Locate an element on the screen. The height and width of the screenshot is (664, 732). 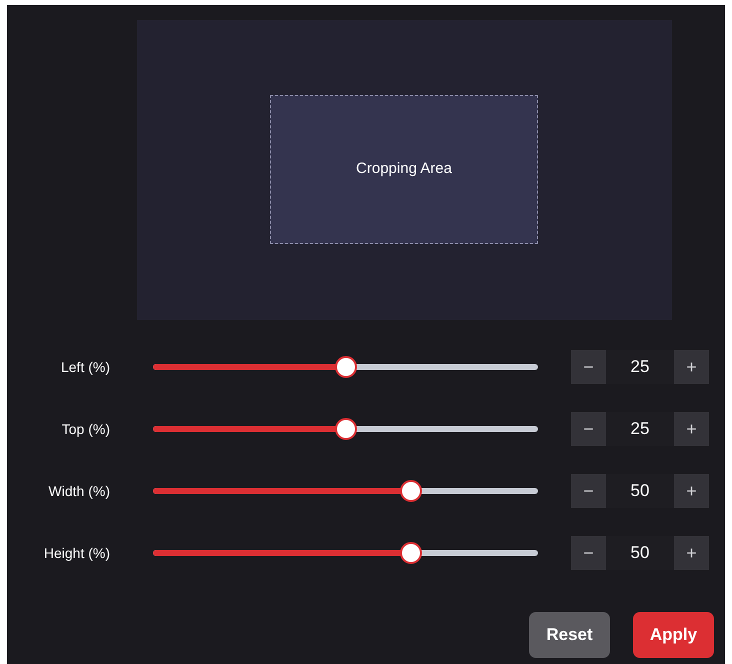
slider-label: Top (%) is located at coordinates (85, 429).